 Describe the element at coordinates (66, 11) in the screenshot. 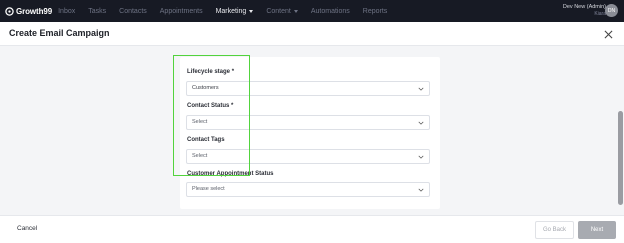

I see `nav-inbox: Inbox` at that location.